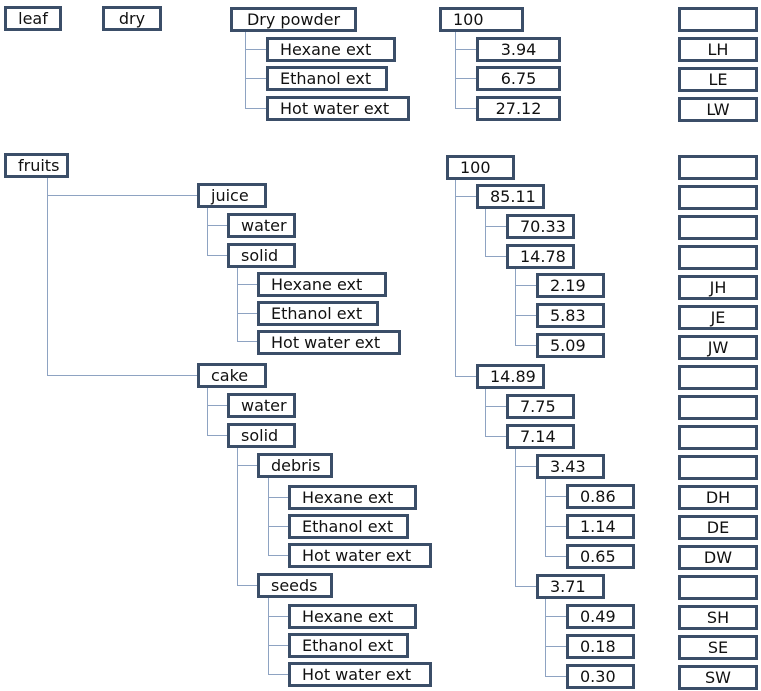  Describe the element at coordinates (570, 586) in the screenshot. I see `value-box: 3.71` at that location.